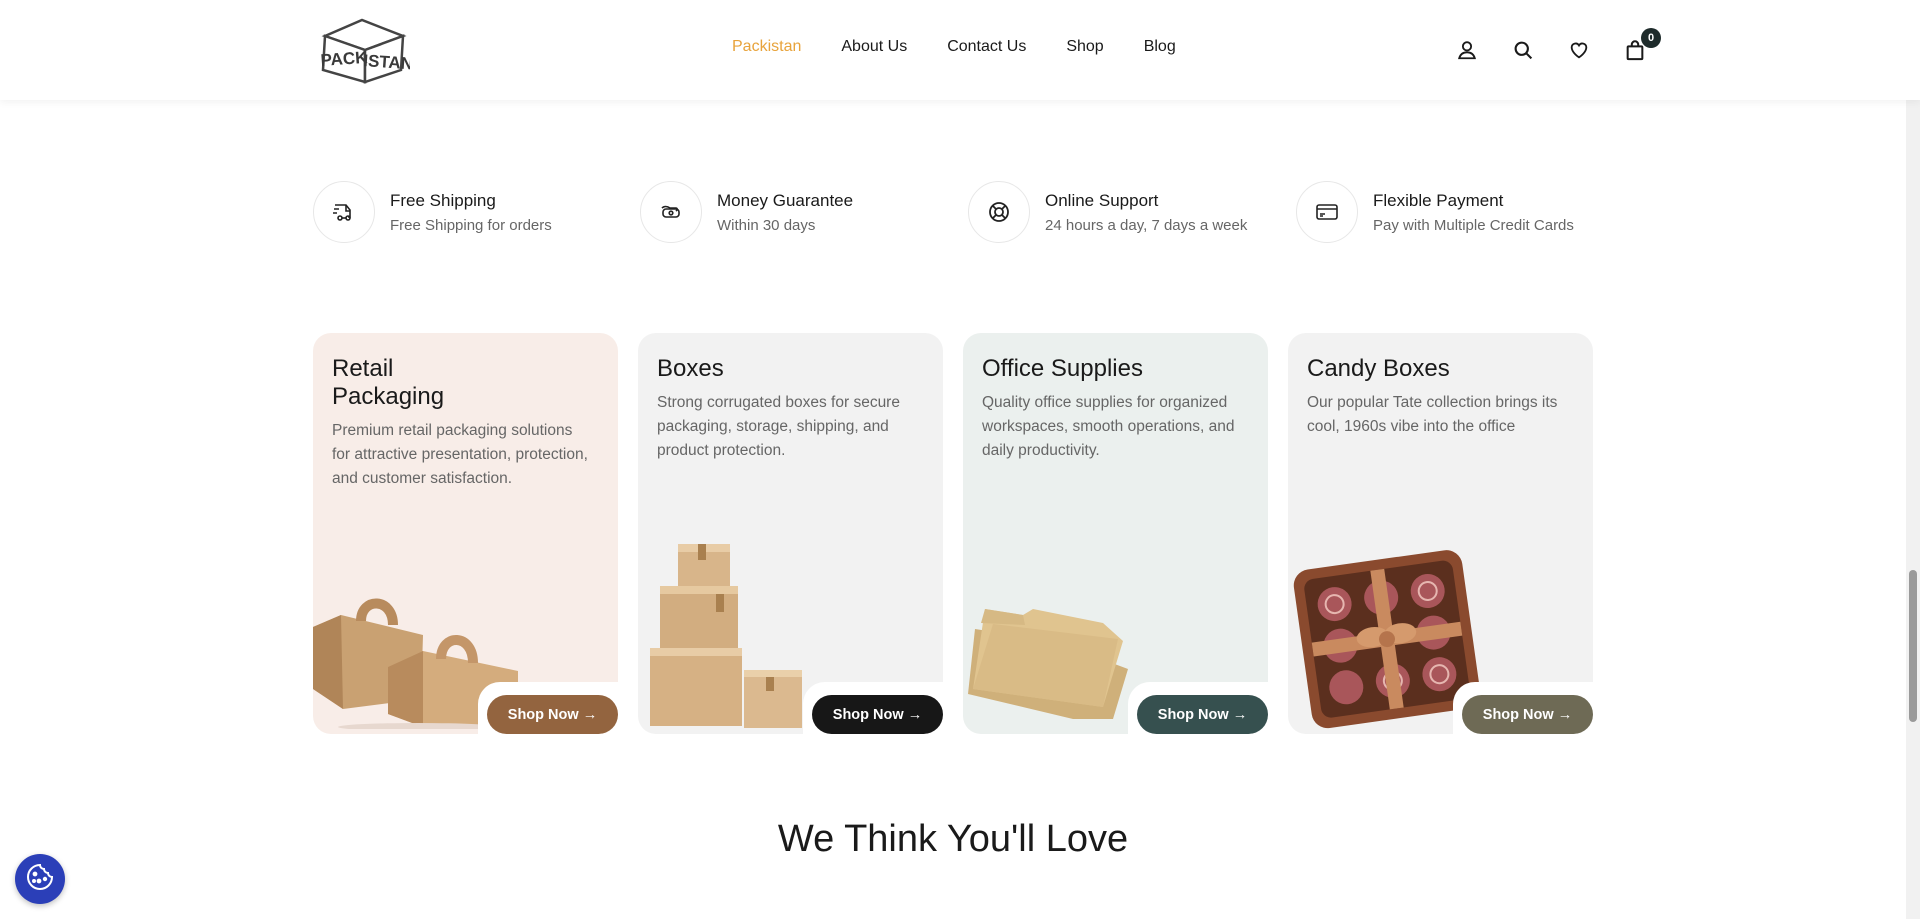 This screenshot has height=919, width=1920. I want to click on credit-card-icon, so click(1327, 212).